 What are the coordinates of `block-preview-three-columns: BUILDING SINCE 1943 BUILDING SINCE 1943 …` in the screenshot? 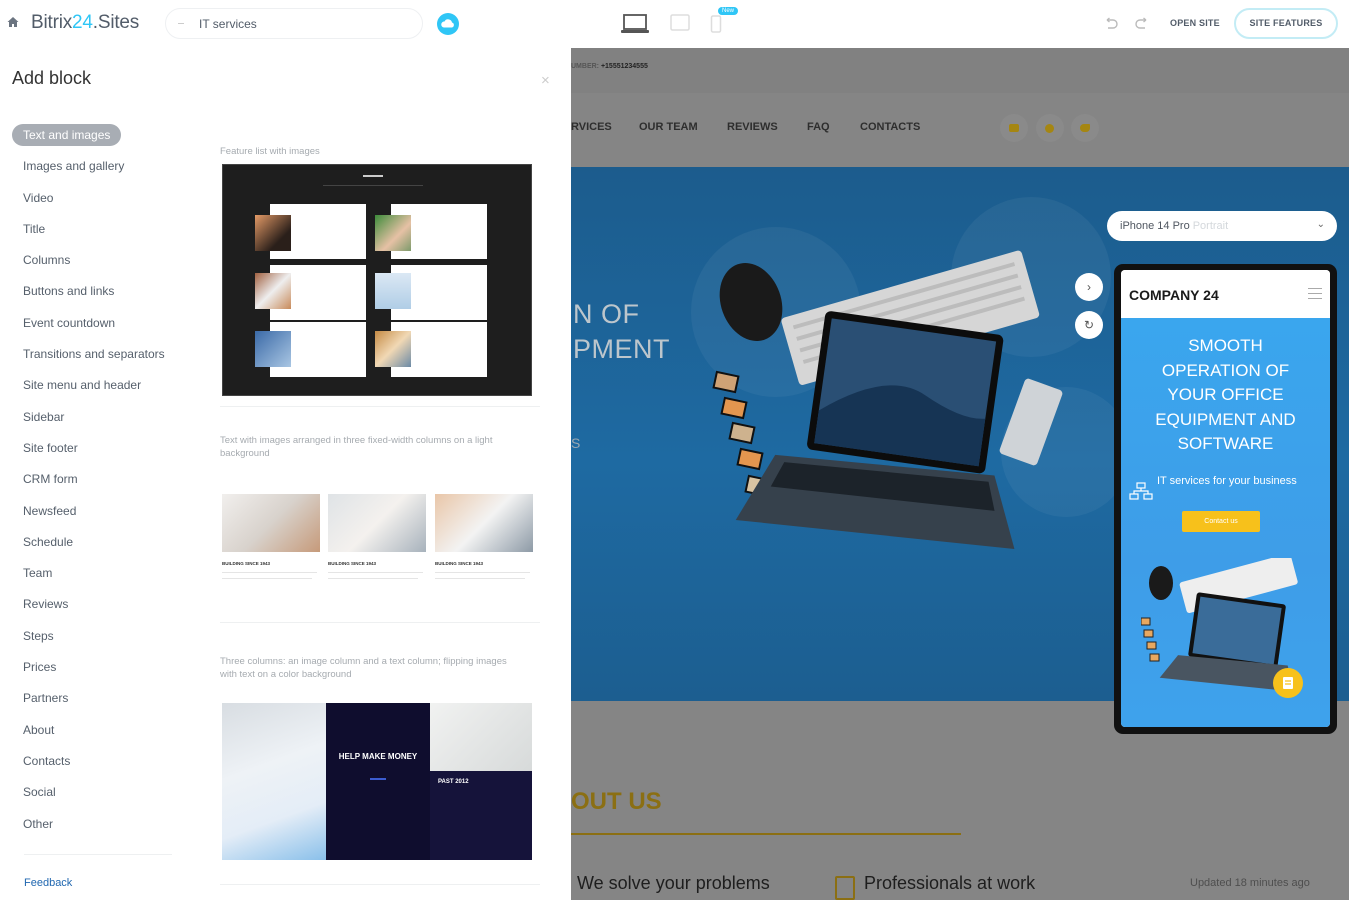 It's located at (378, 544).